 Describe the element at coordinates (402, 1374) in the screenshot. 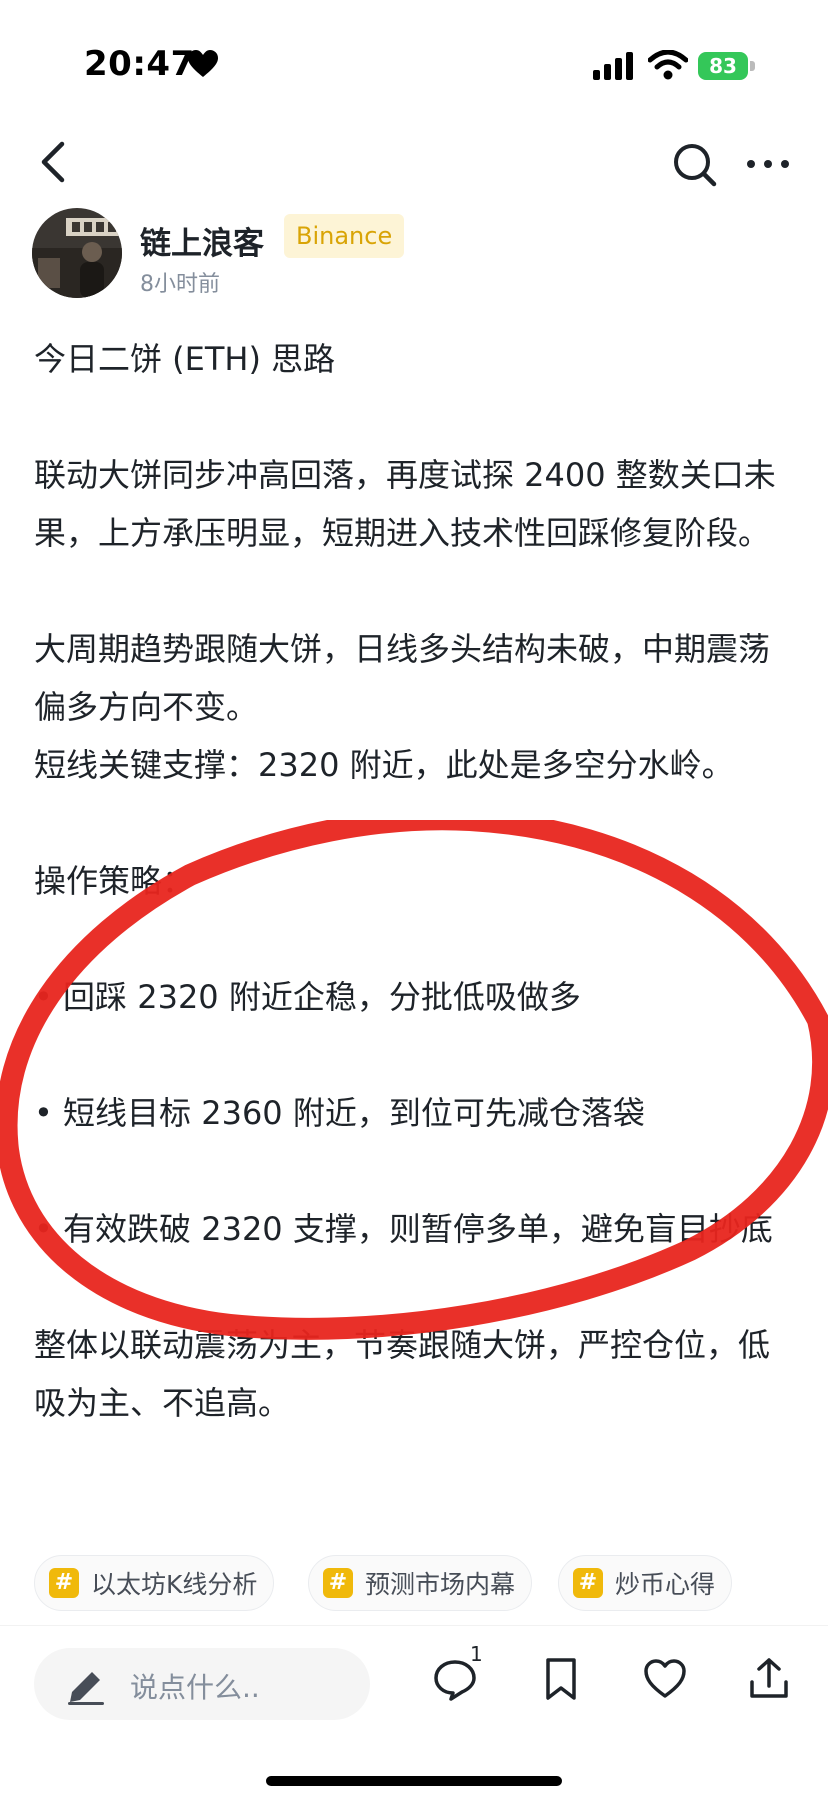

I see `post-summary: 整体以联动震荡为主，节奏跟随大饼，严控仓位，低吸为主、不追高。` at that location.